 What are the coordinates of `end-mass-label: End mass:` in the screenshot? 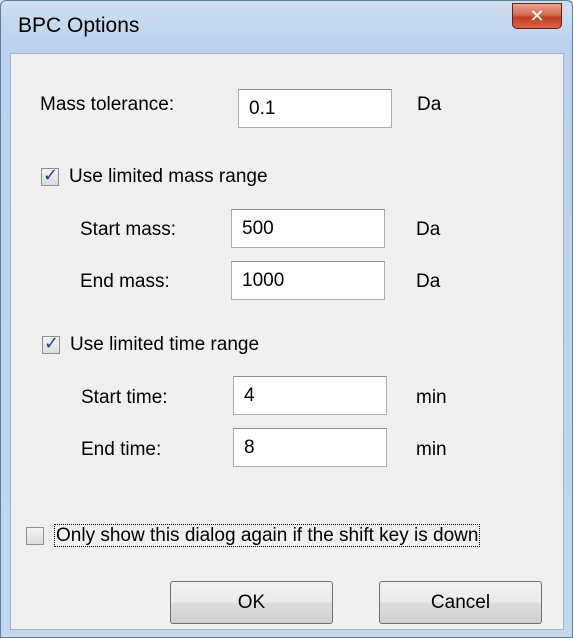 It's located at (125, 281).